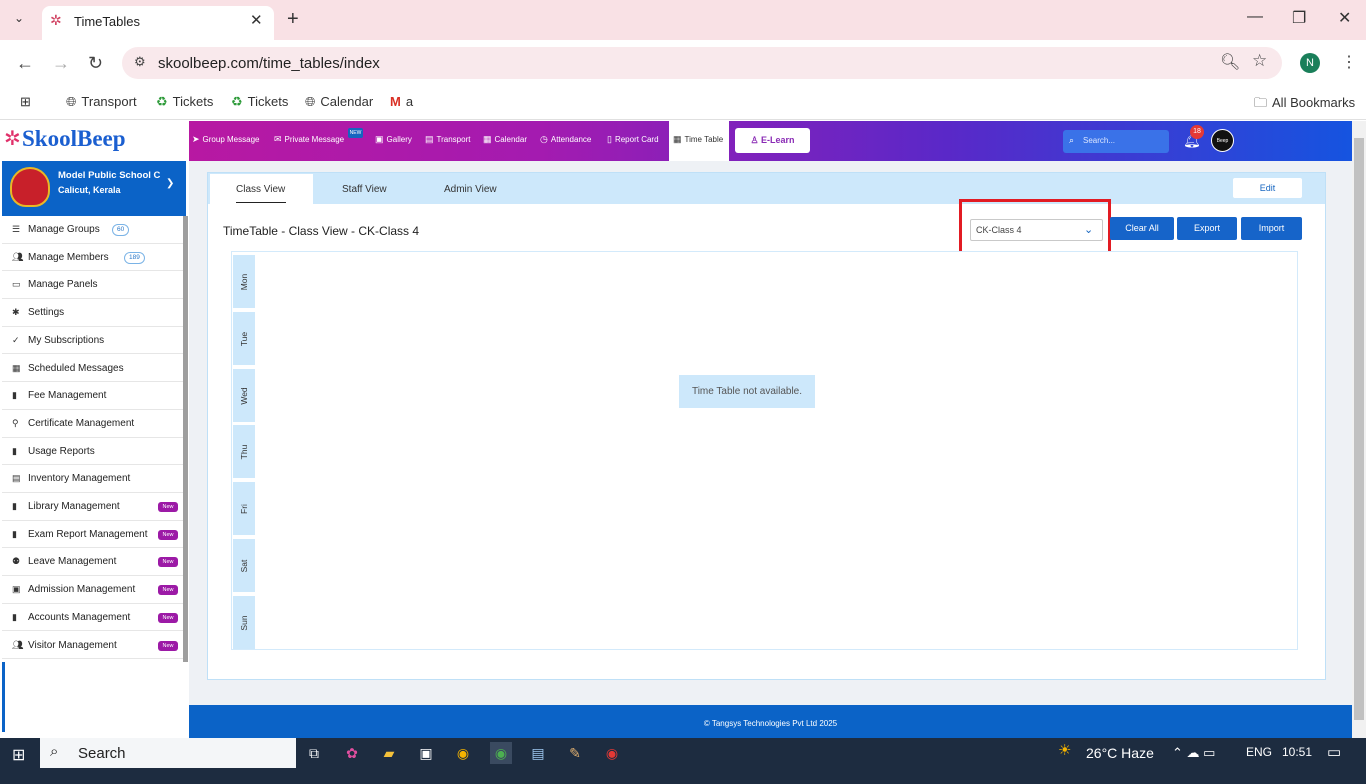  Describe the element at coordinates (244, 623) in the screenshot. I see `day-label-text: Sun` at that location.